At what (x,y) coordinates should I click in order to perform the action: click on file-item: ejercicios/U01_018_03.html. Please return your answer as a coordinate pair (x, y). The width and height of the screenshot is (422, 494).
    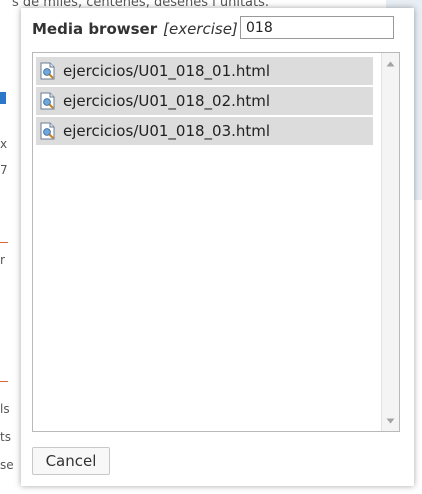
    Looking at the image, I should click on (204, 131).